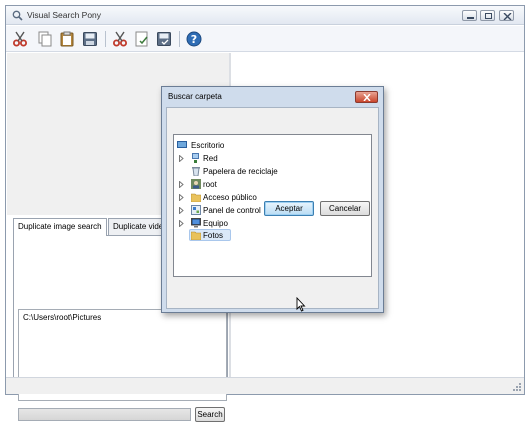 The image size is (531, 422). I want to click on cut-alt-icon, so click(120, 39).